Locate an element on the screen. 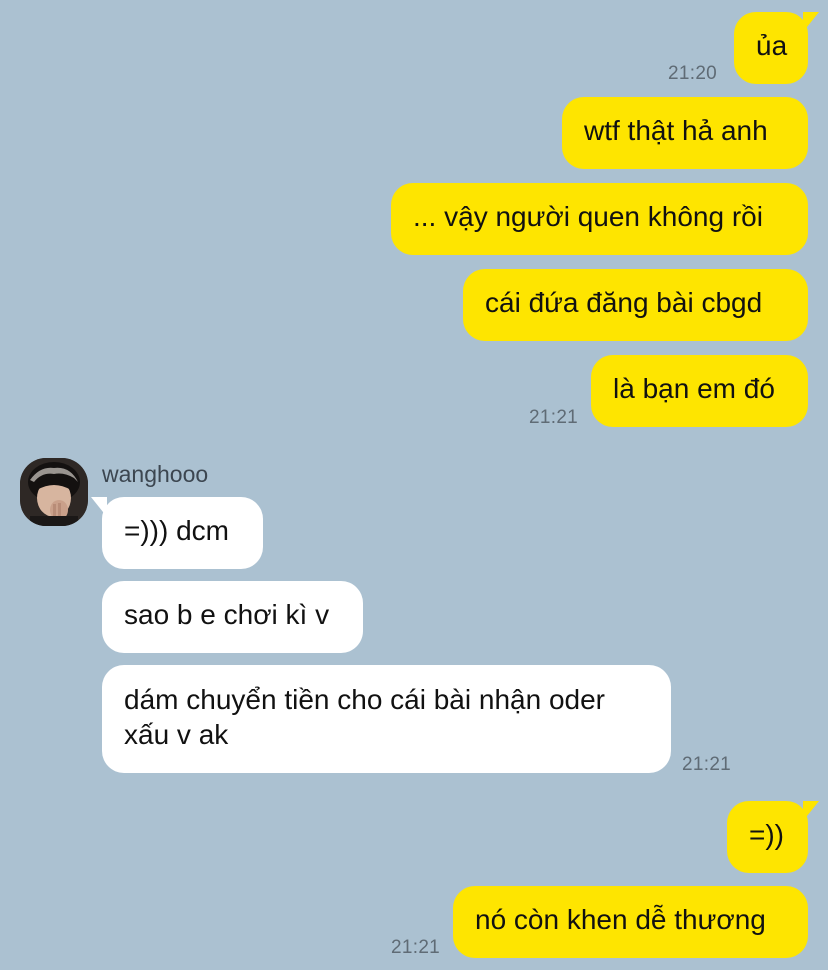 Image resolution: width=828 pixels, height=970 pixels. message-bubble-outgoing: wtf thật hả anh is located at coordinates (685, 133).